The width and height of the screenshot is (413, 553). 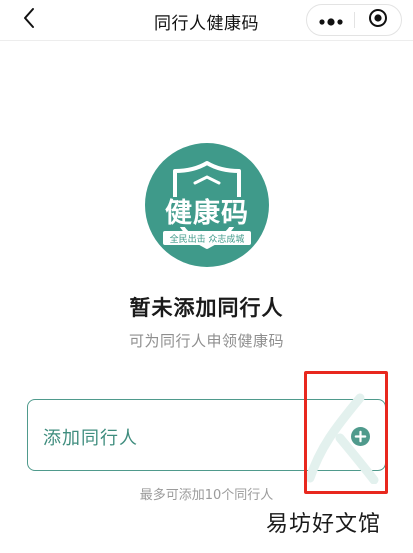 What do you see at coordinates (324, 524) in the screenshot?
I see `site-watermark: 易坊好文馆` at bounding box center [324, 524].